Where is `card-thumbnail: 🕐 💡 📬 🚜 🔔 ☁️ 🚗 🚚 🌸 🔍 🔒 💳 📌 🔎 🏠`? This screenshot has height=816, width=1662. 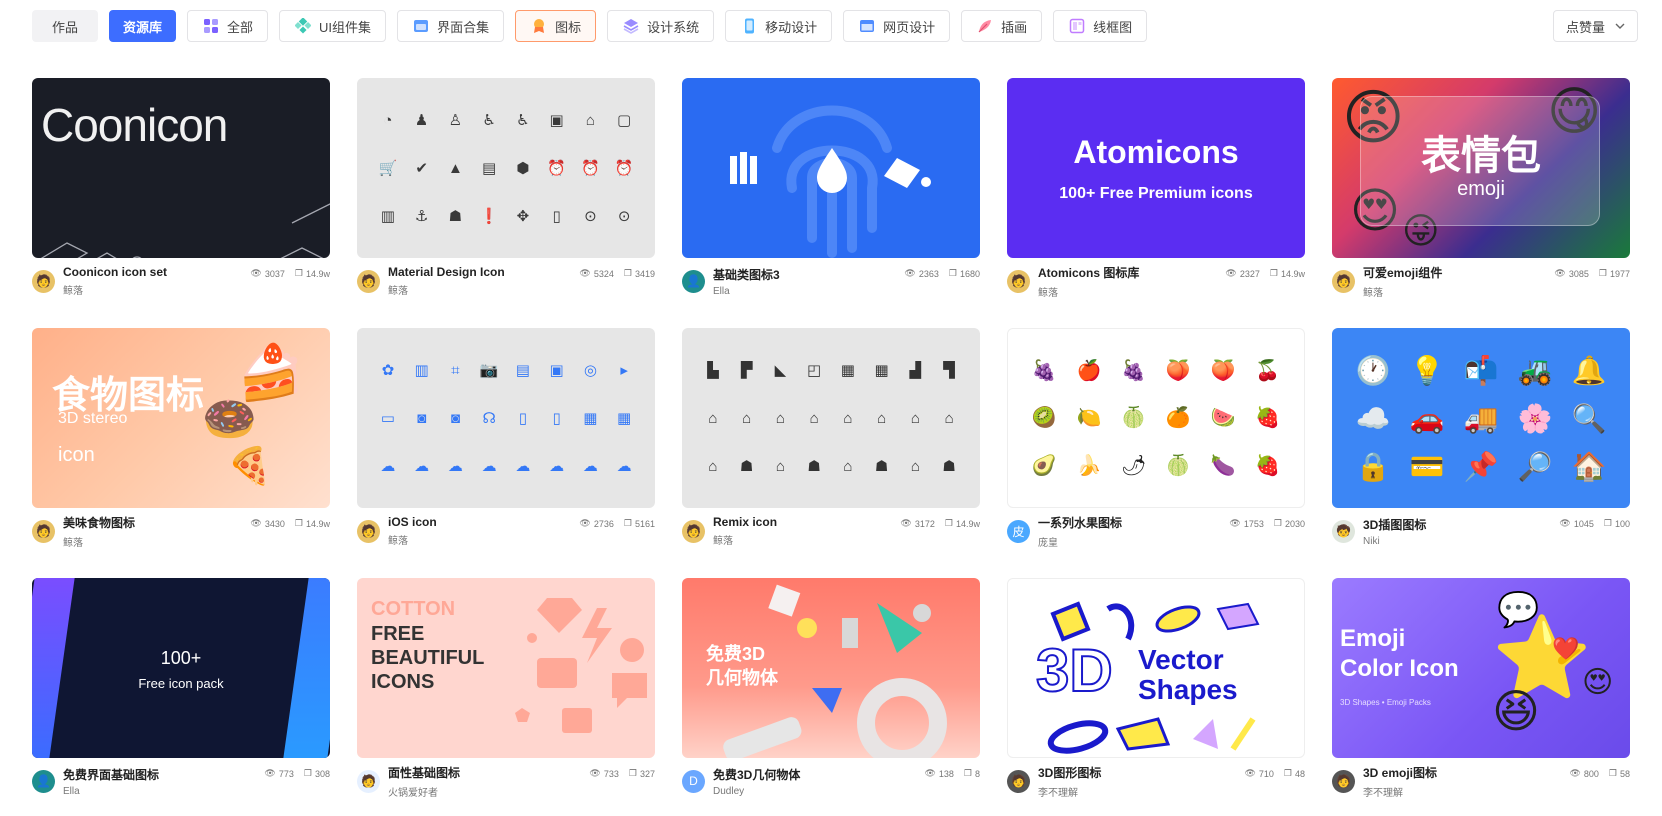
card-thumbnail: 🕐 💡 📬 🚜 🔔 ☁️ 🚗 🚚 🌸 🔍 🔒 💳 📌 🔎 🏠 is located at coordinates (1481, 418).